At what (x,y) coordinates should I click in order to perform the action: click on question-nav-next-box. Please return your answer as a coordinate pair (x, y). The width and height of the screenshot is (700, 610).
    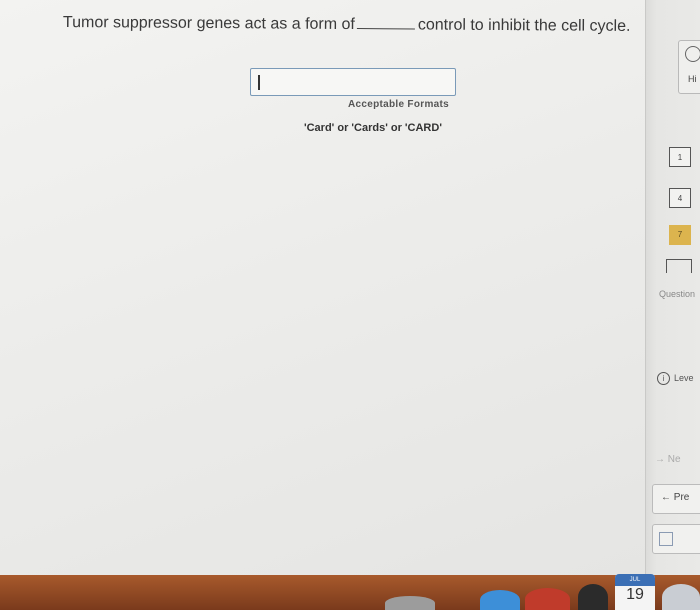
    Looking at the image, I should click on (679, 266).